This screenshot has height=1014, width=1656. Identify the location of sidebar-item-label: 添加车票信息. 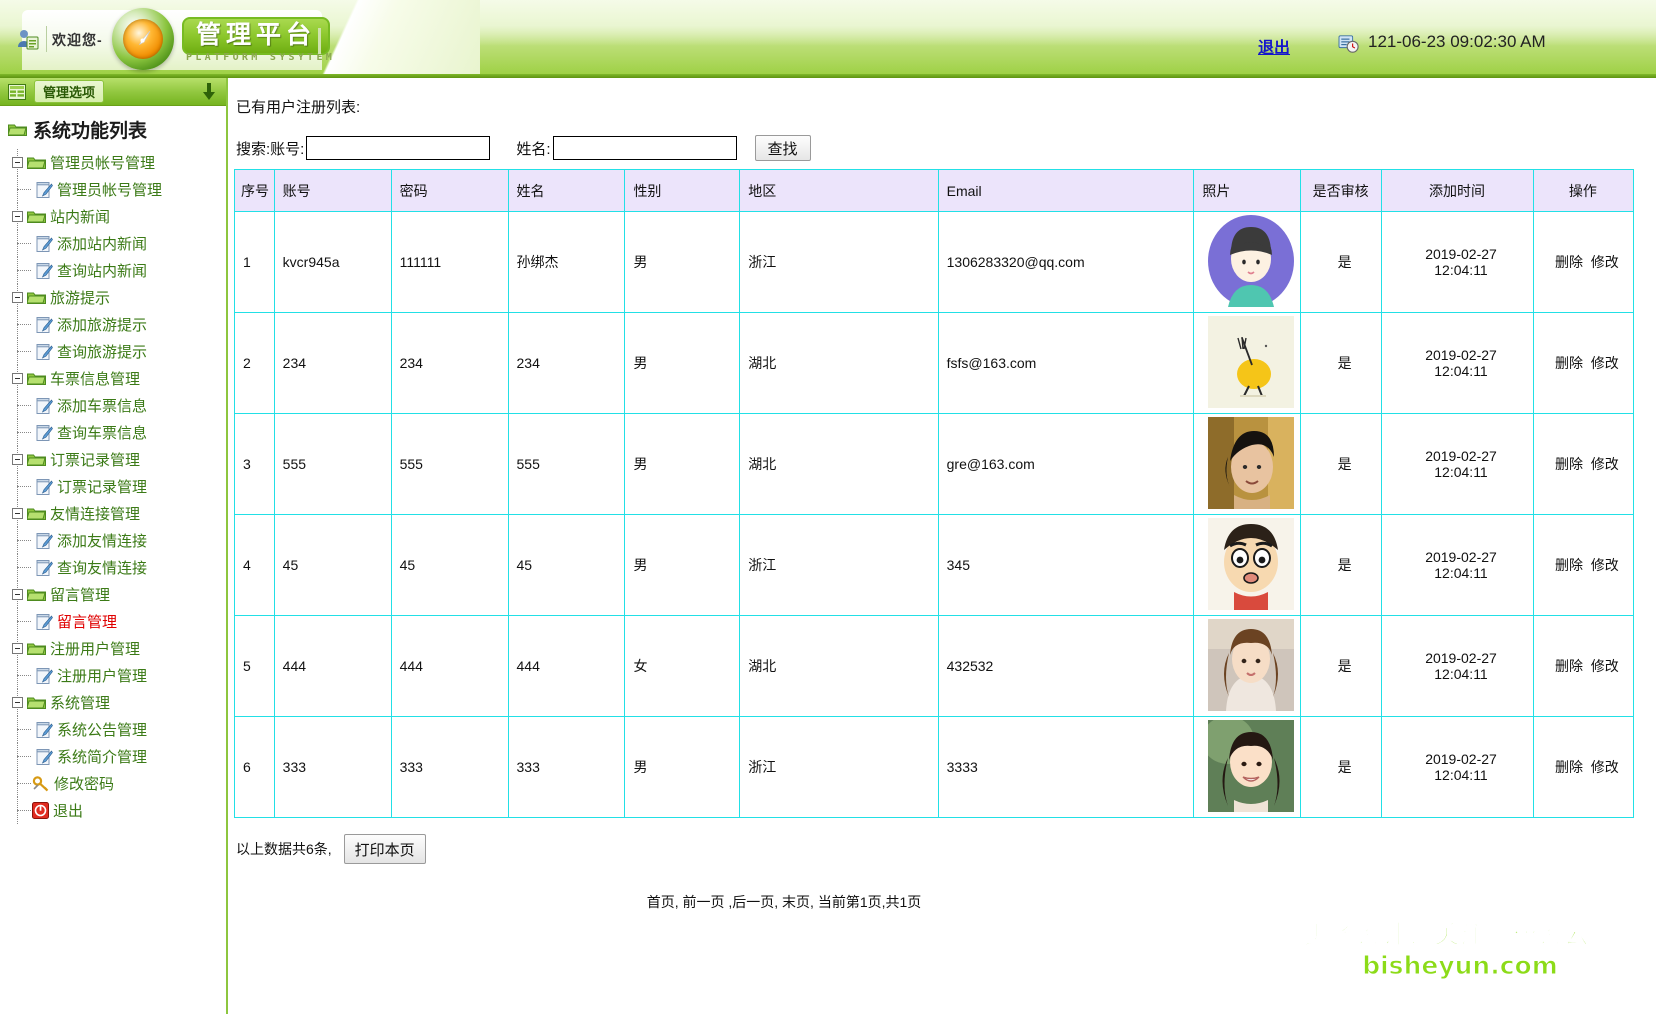
(102, 405).